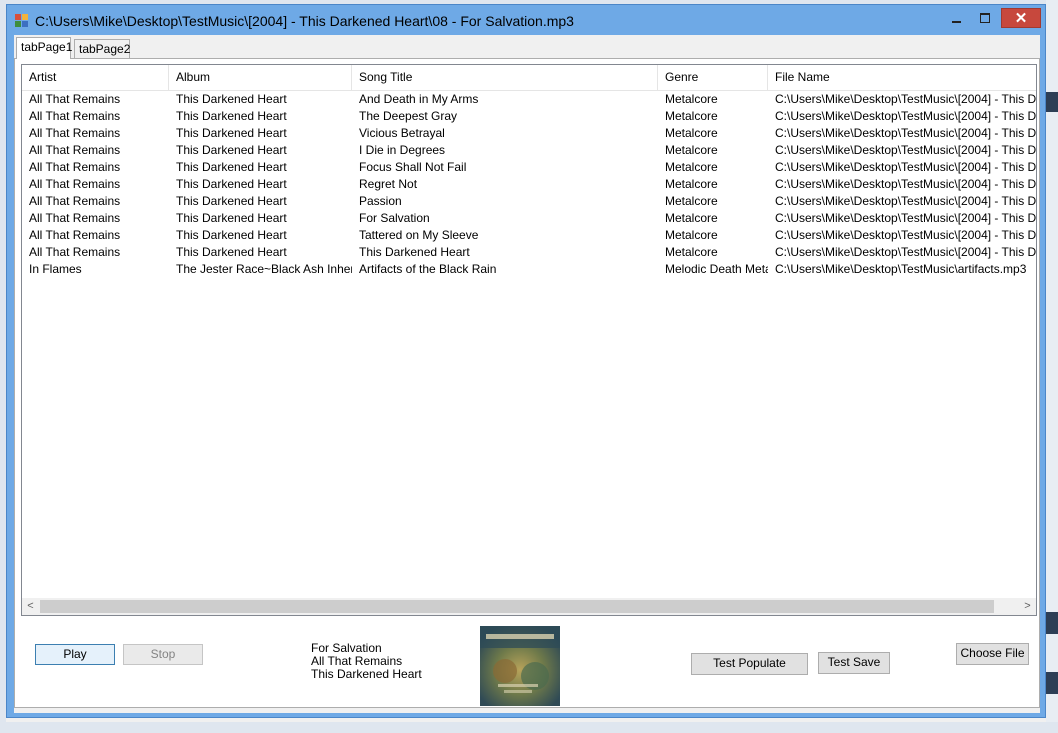 The image size is (1058, 733). Describe the element at coordinates (902, 77) in the screenshot. I see `column-header-file-name: File Name` at that location.